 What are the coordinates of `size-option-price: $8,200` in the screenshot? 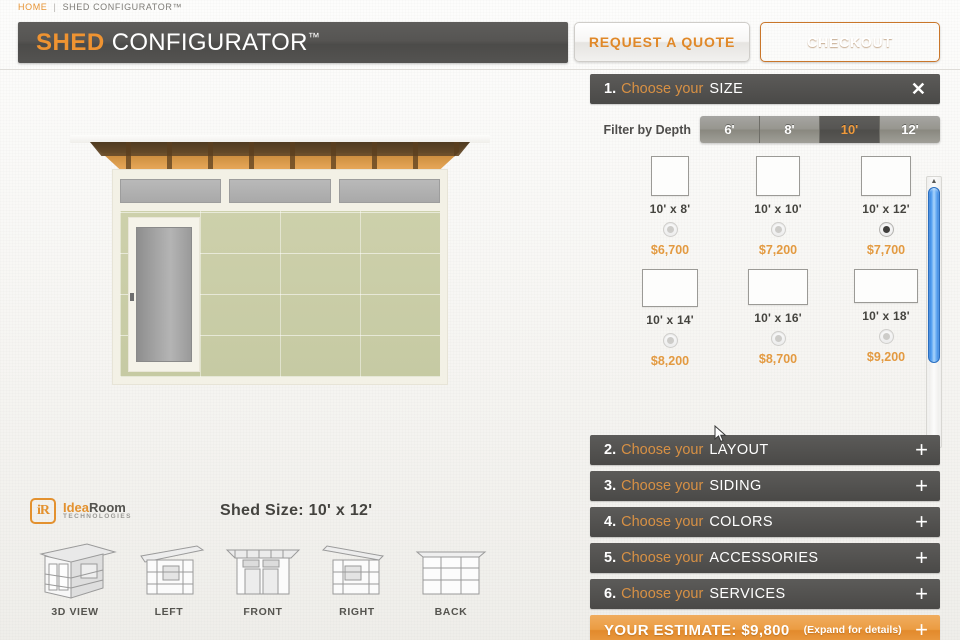 It's located at (670, 361).